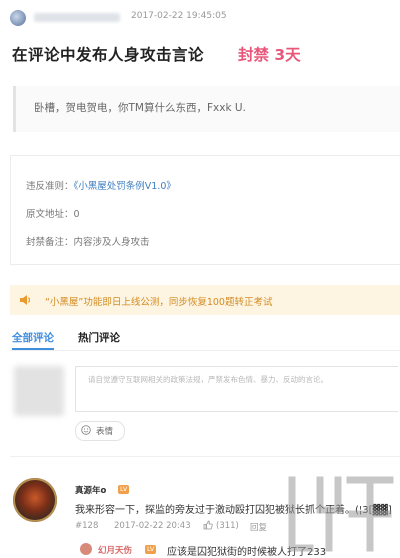 The width and height of the screenshot is (400, 558). Describe the element at coordinates (87, 526) in the screenshot. I see `comment-floor: #128` at that location.